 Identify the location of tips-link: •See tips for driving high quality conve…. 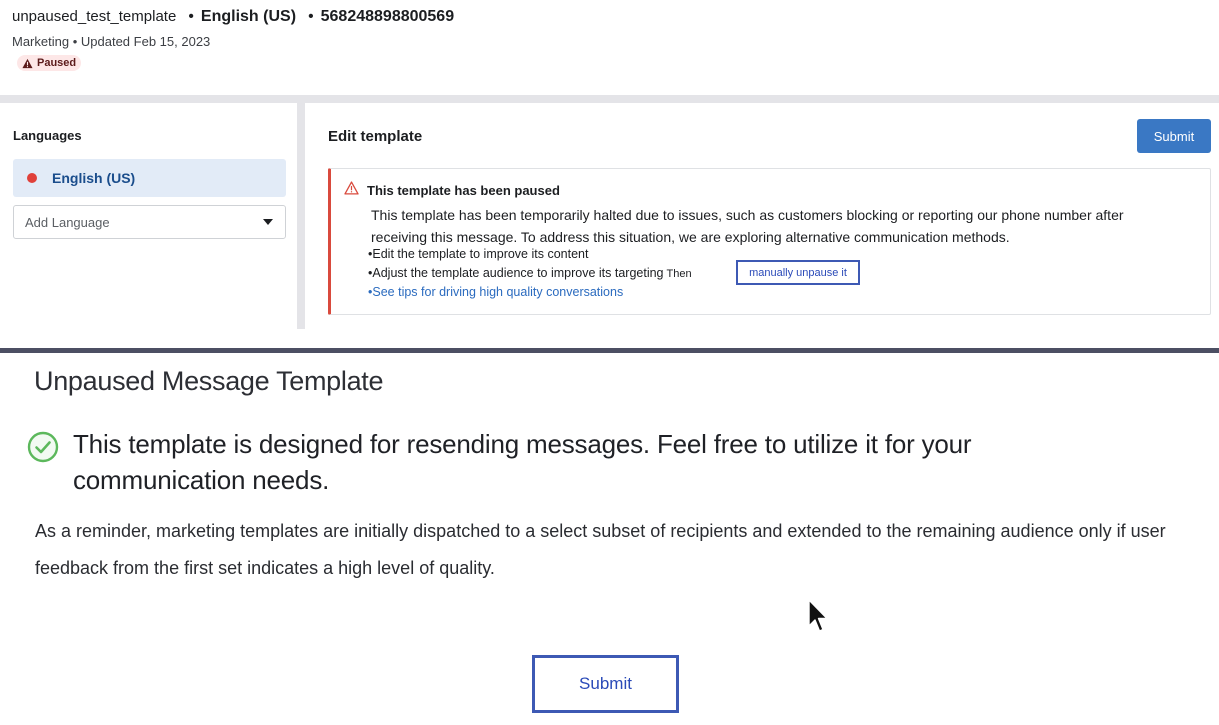
(495, 292).